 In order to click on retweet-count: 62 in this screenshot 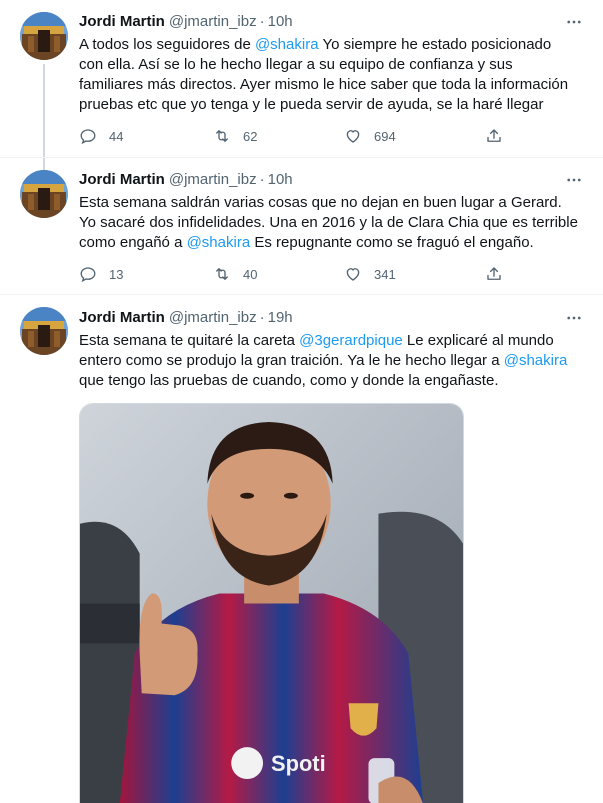, I will do `click(250, 136)`.